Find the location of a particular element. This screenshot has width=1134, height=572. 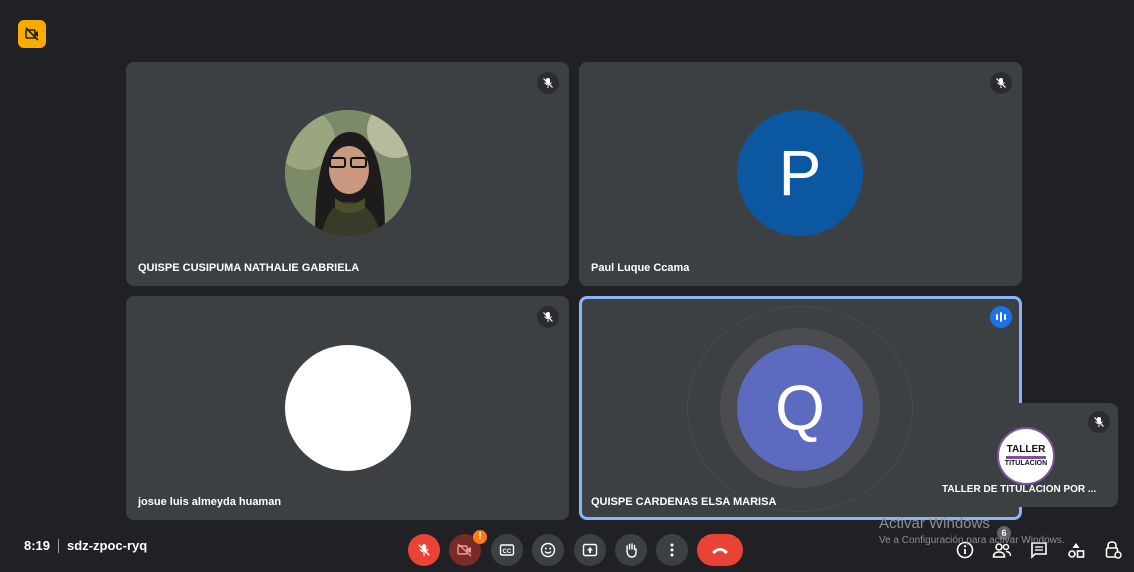

participant-name: Paul Luque Ccama is located at coordinates (640, 268).